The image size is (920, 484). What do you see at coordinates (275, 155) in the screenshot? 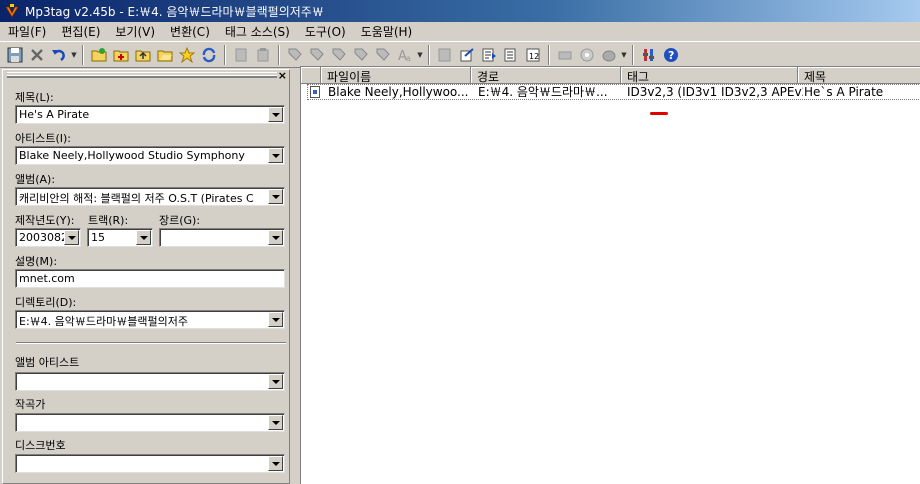
I see `artist-dropdown-button` at bounding box center [275, 155].